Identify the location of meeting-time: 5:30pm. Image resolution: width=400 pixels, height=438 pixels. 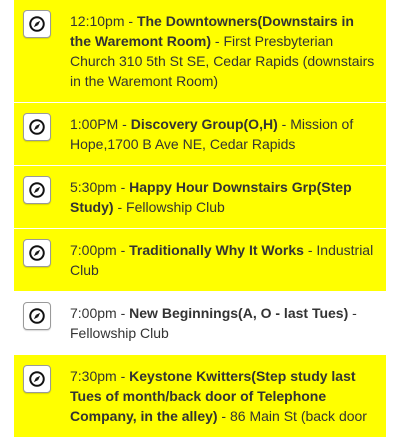
(93, 187).